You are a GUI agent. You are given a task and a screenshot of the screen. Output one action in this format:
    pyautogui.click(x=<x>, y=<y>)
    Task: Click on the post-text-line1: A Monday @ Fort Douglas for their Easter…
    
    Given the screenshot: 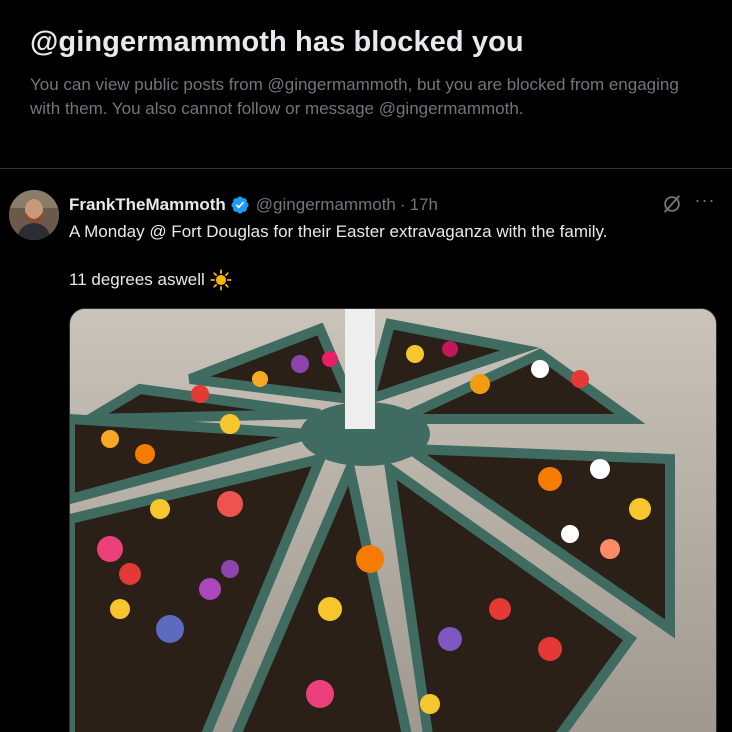 What is the action you would take?
    pyautogui.click(x=338, y=231)
    